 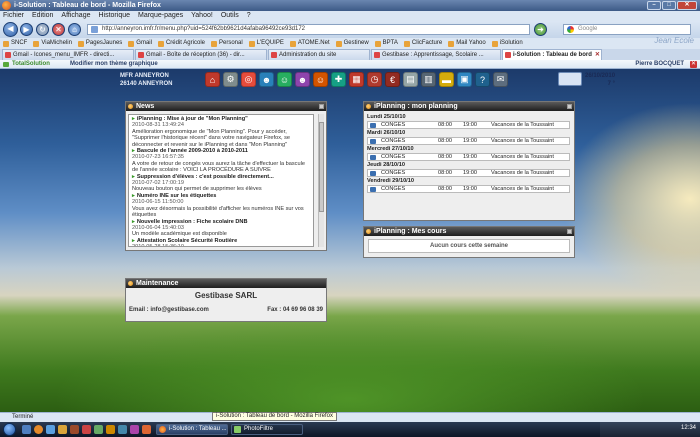 I want to click on logout-icon: ✕, so click(x=693, y=64).